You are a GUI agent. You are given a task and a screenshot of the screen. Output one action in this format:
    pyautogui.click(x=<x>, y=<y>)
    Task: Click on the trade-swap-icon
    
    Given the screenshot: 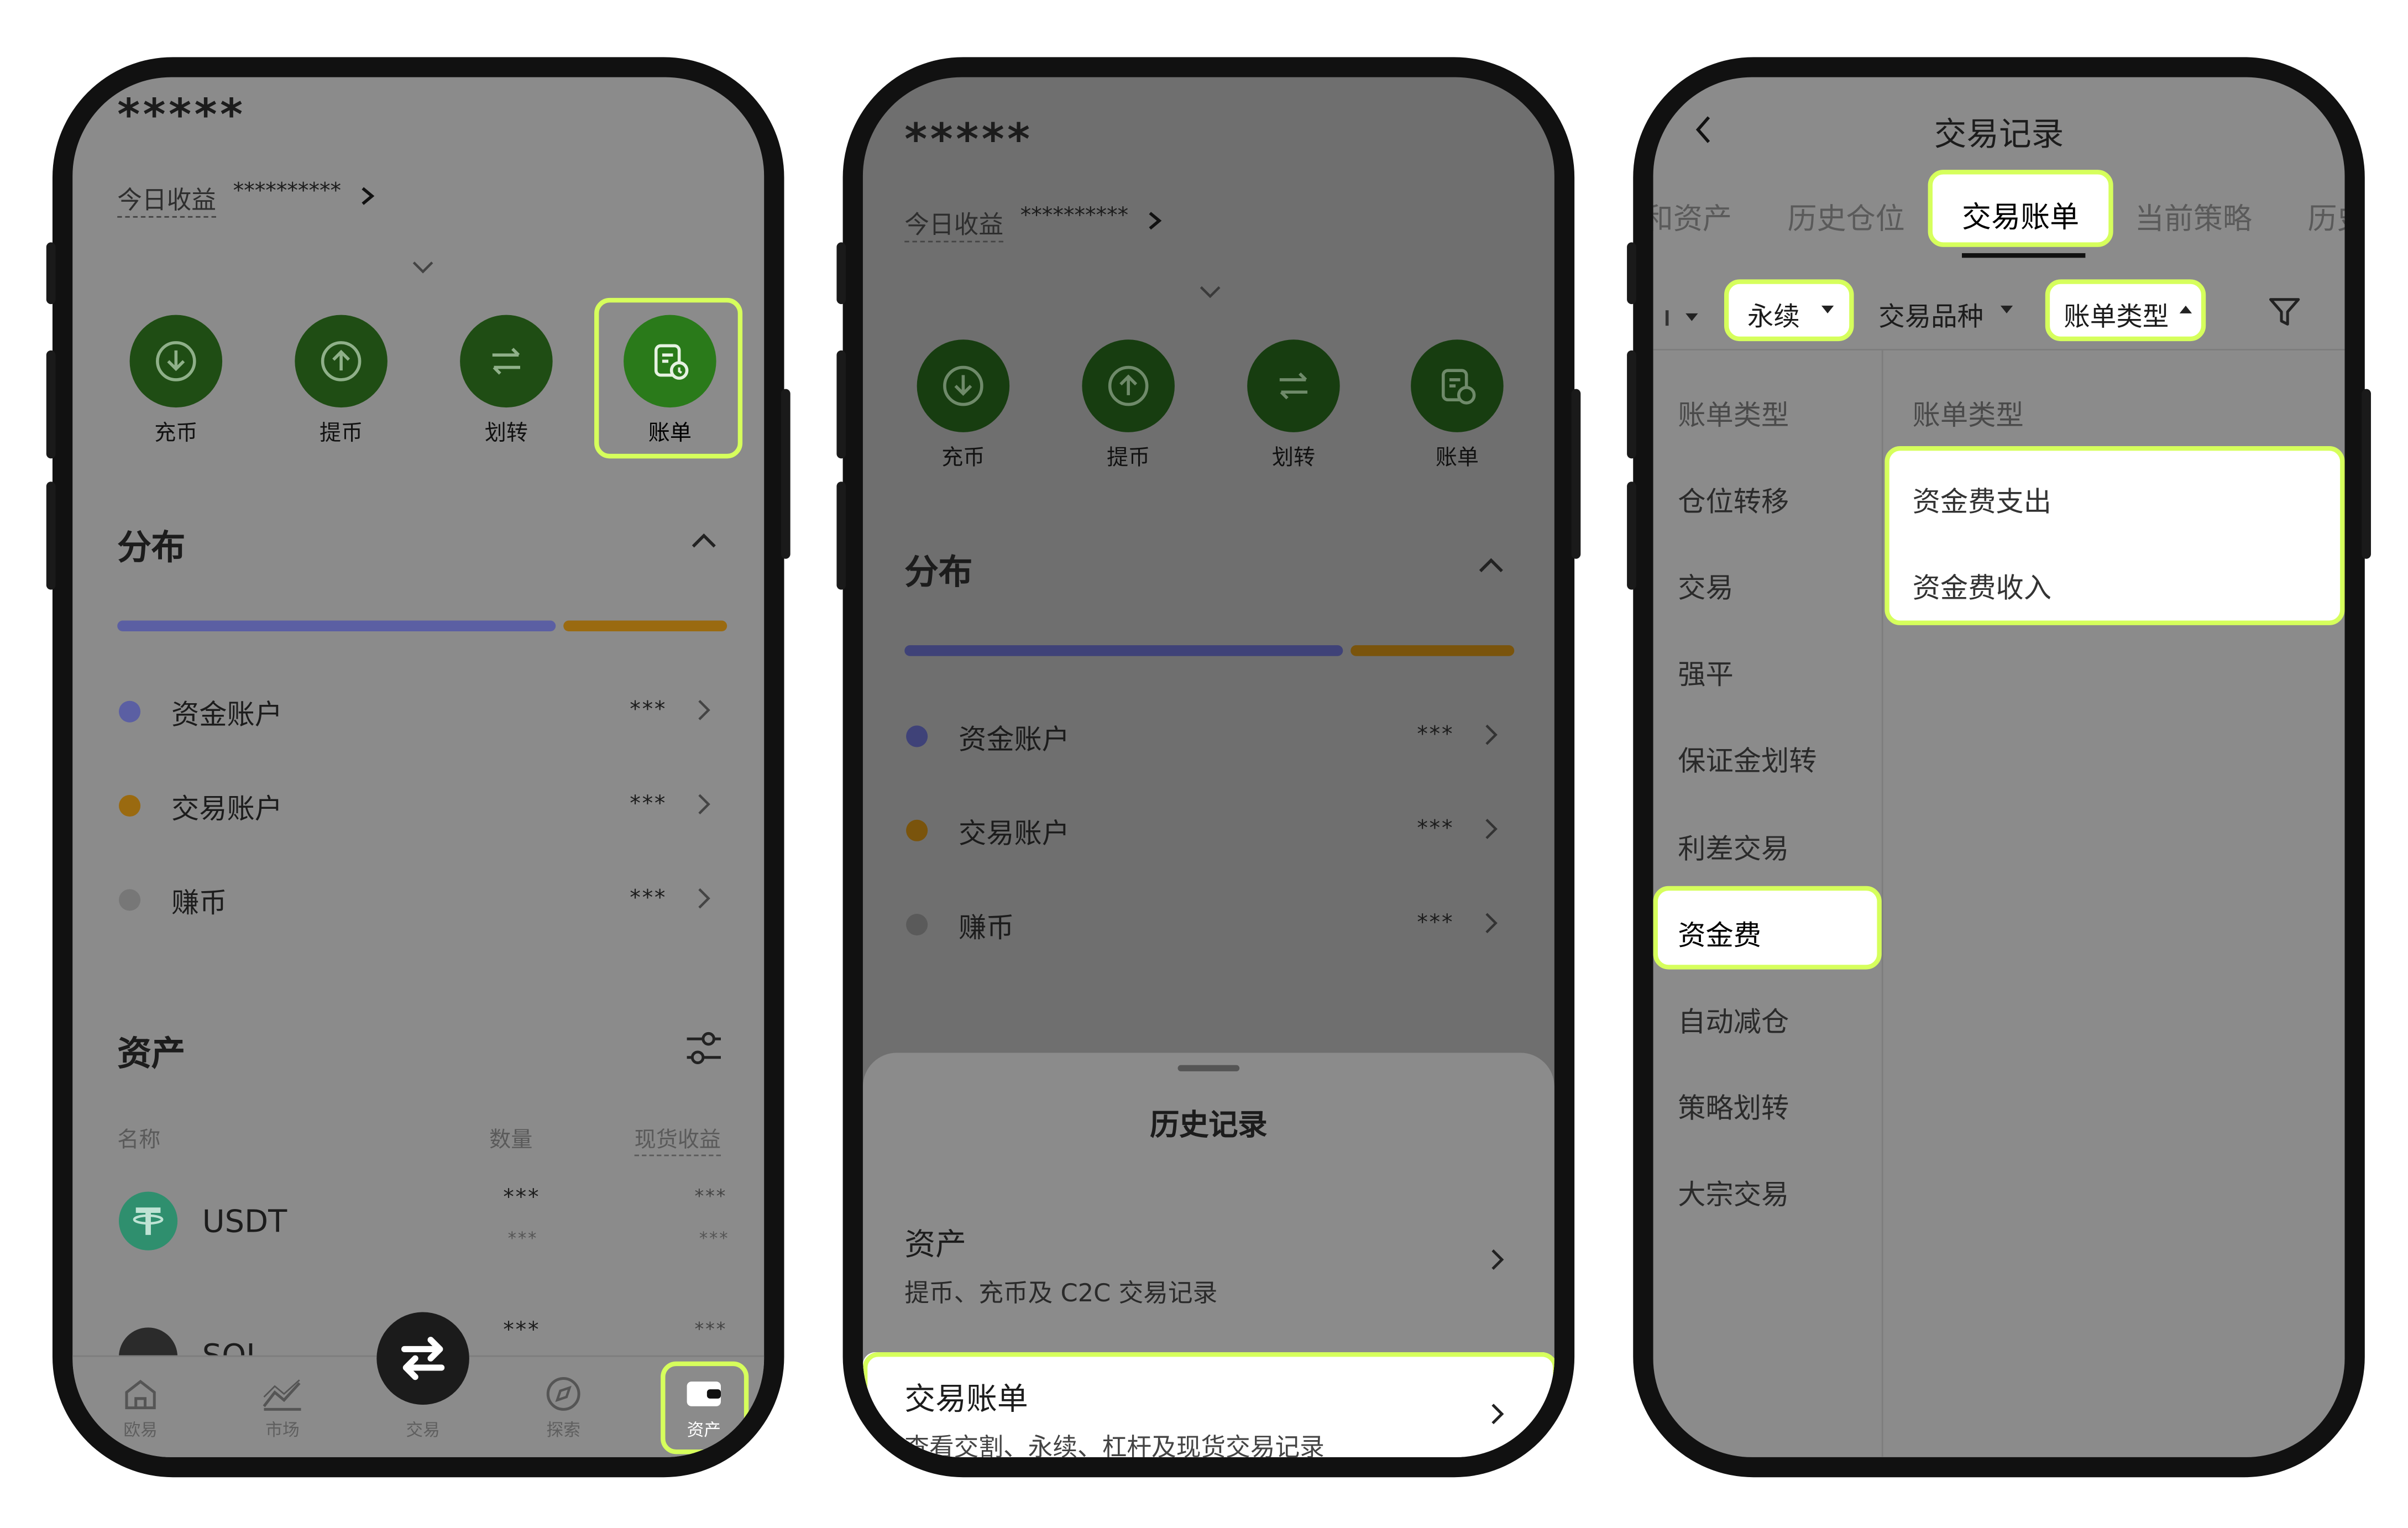 What is the action you would take?
    pyautogui.click(x=423, y=1358)
    